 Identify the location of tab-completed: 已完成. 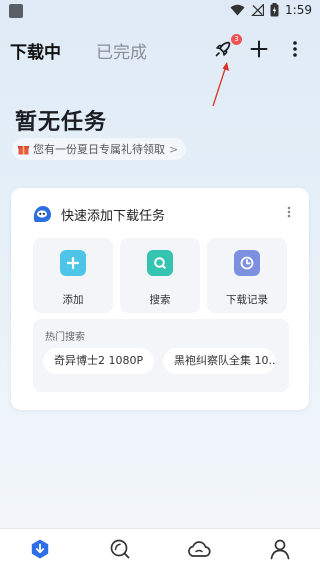
(121, 50).